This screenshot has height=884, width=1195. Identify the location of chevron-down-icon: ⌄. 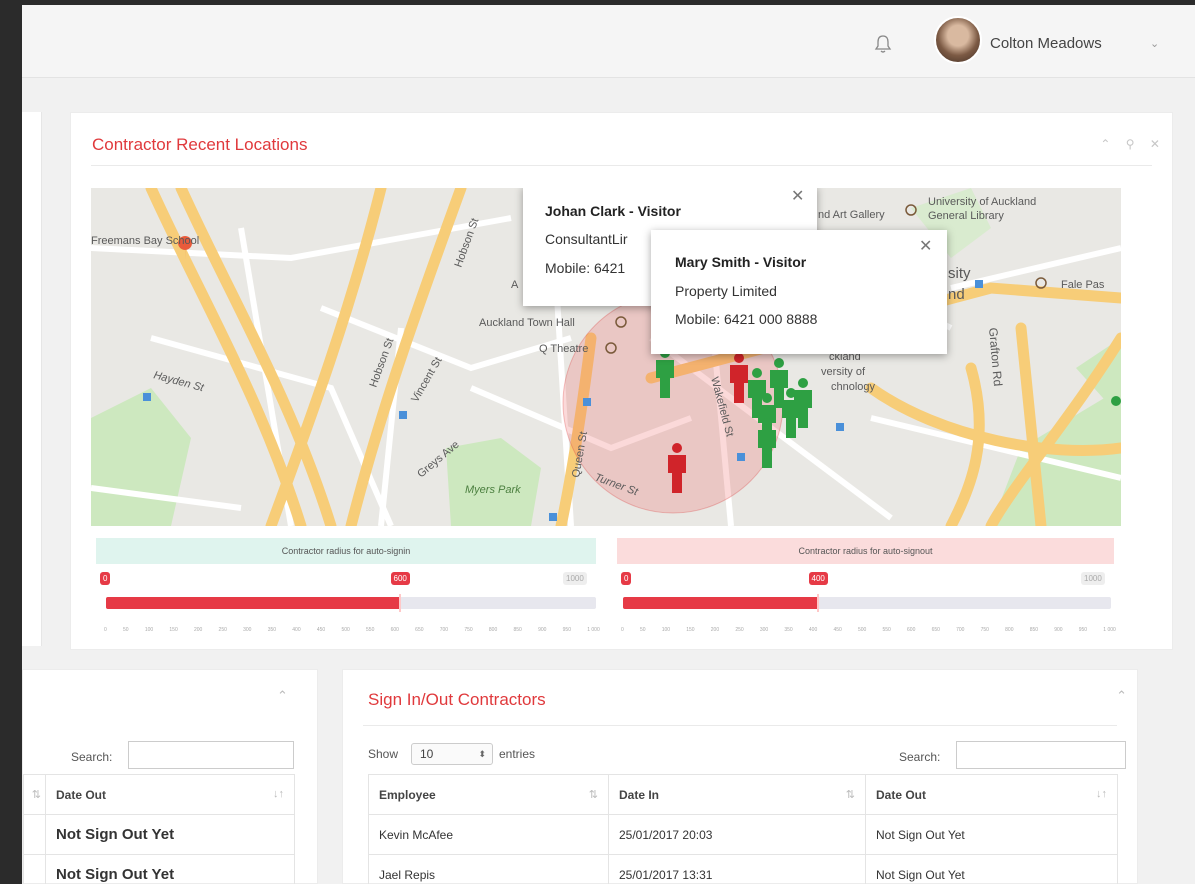
(1154, 43).